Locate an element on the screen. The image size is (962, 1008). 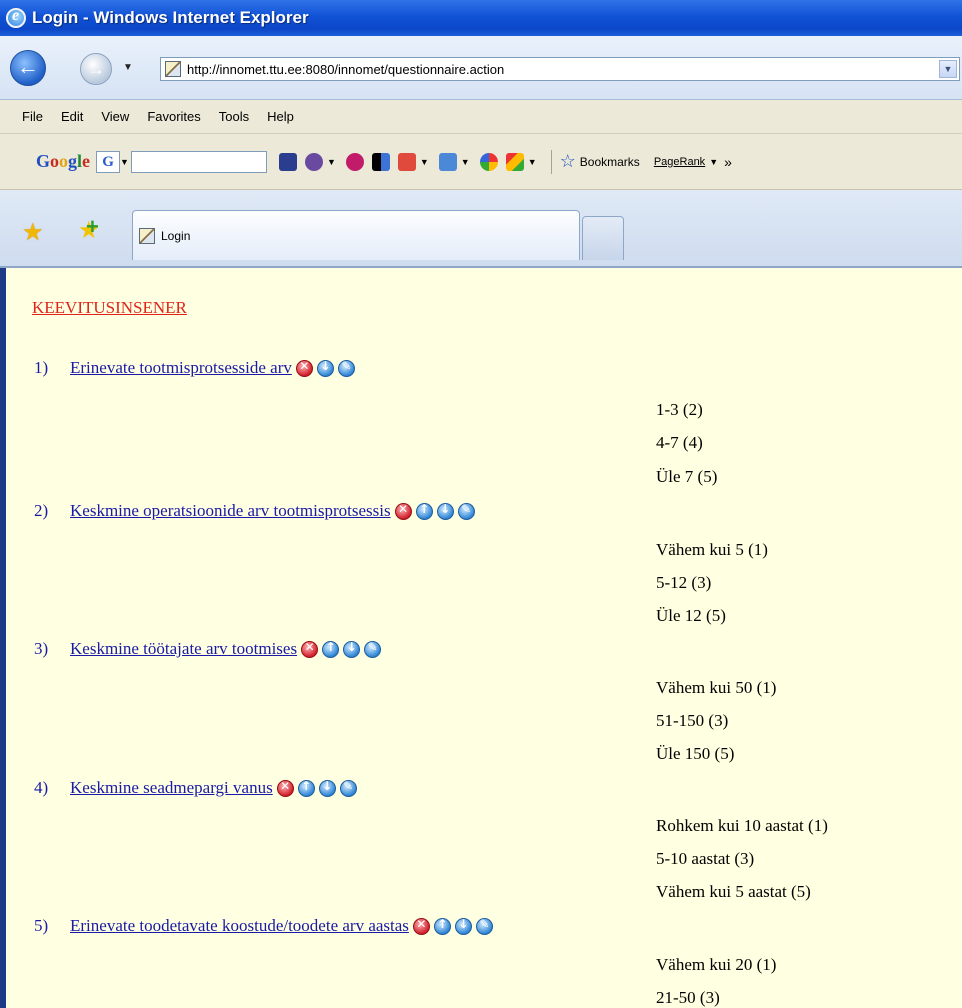
window-title: Login - Windows Internet Explorer is located at coordinates (170, 17).